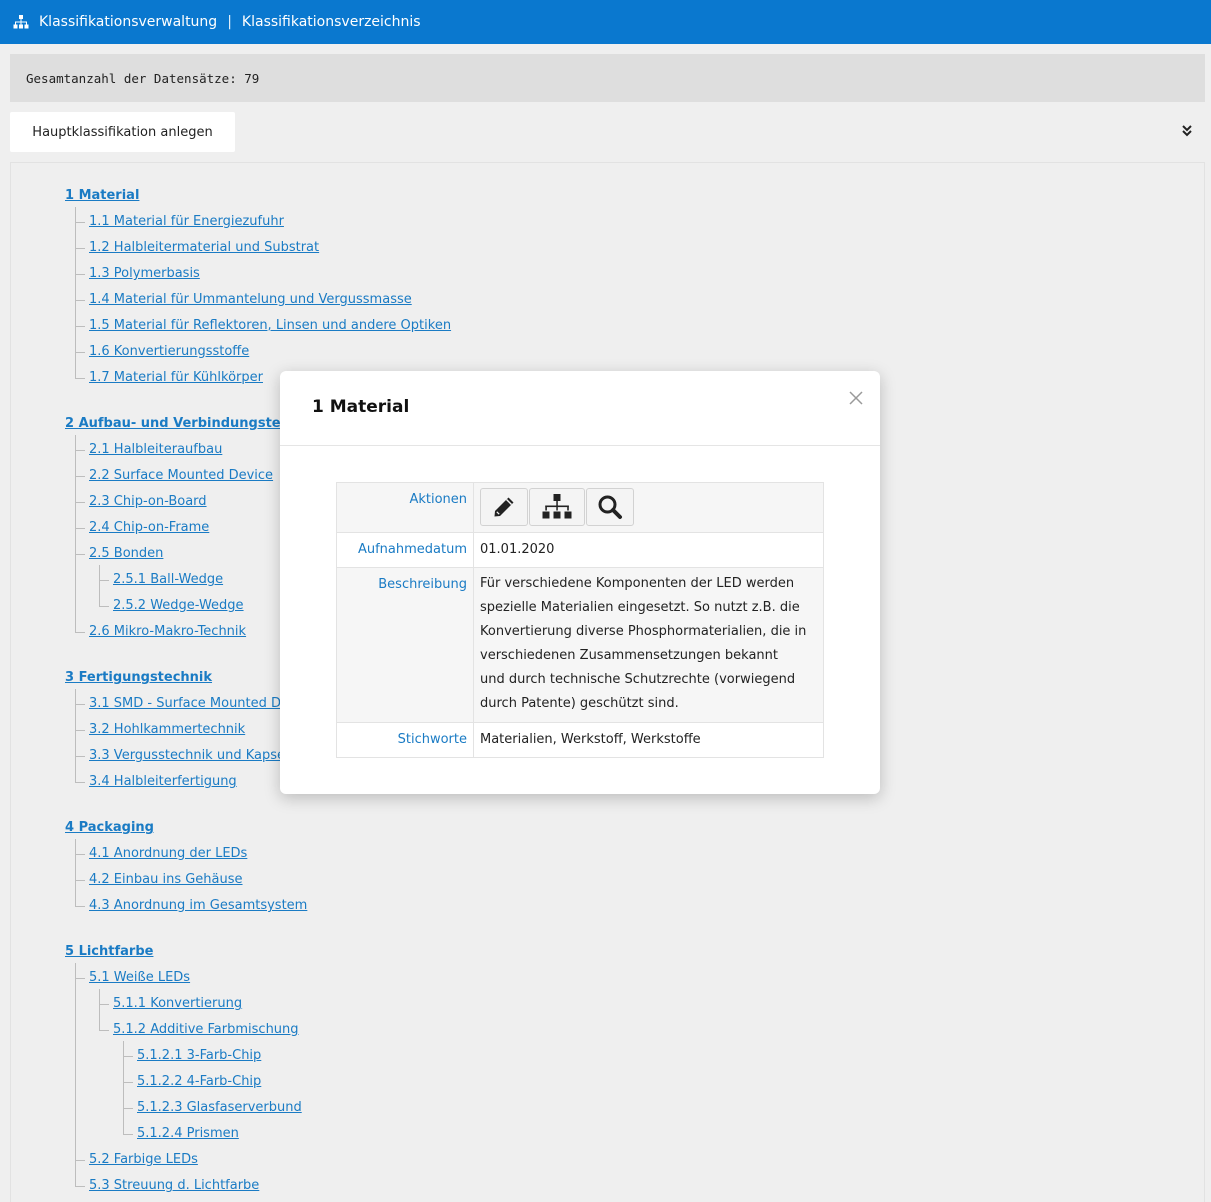  Describe the element at coordinates (405, 507) in the screenshot. I see `actions-label: Aktionen` at that location.